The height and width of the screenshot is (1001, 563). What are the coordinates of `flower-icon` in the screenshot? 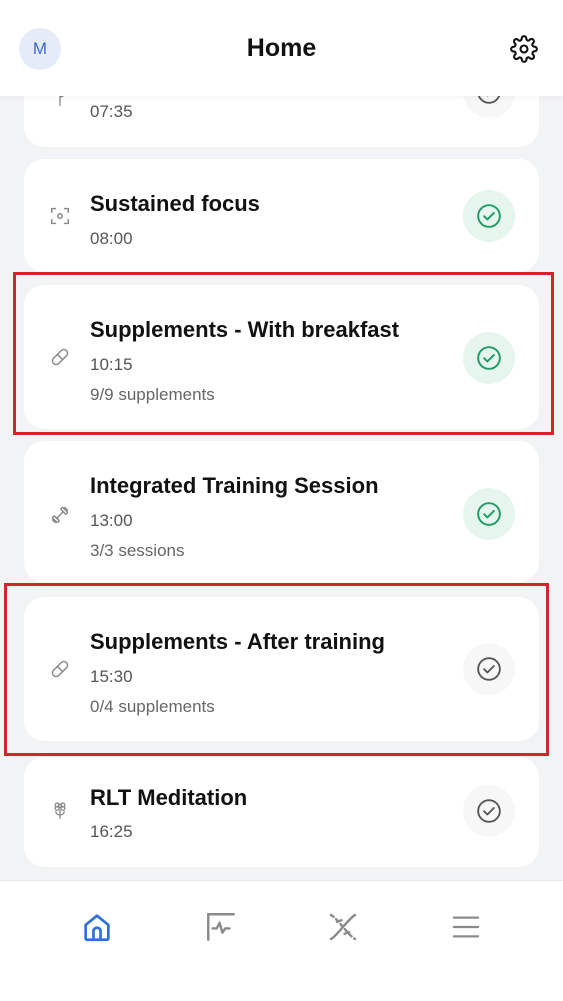 It's located at (60, 810).